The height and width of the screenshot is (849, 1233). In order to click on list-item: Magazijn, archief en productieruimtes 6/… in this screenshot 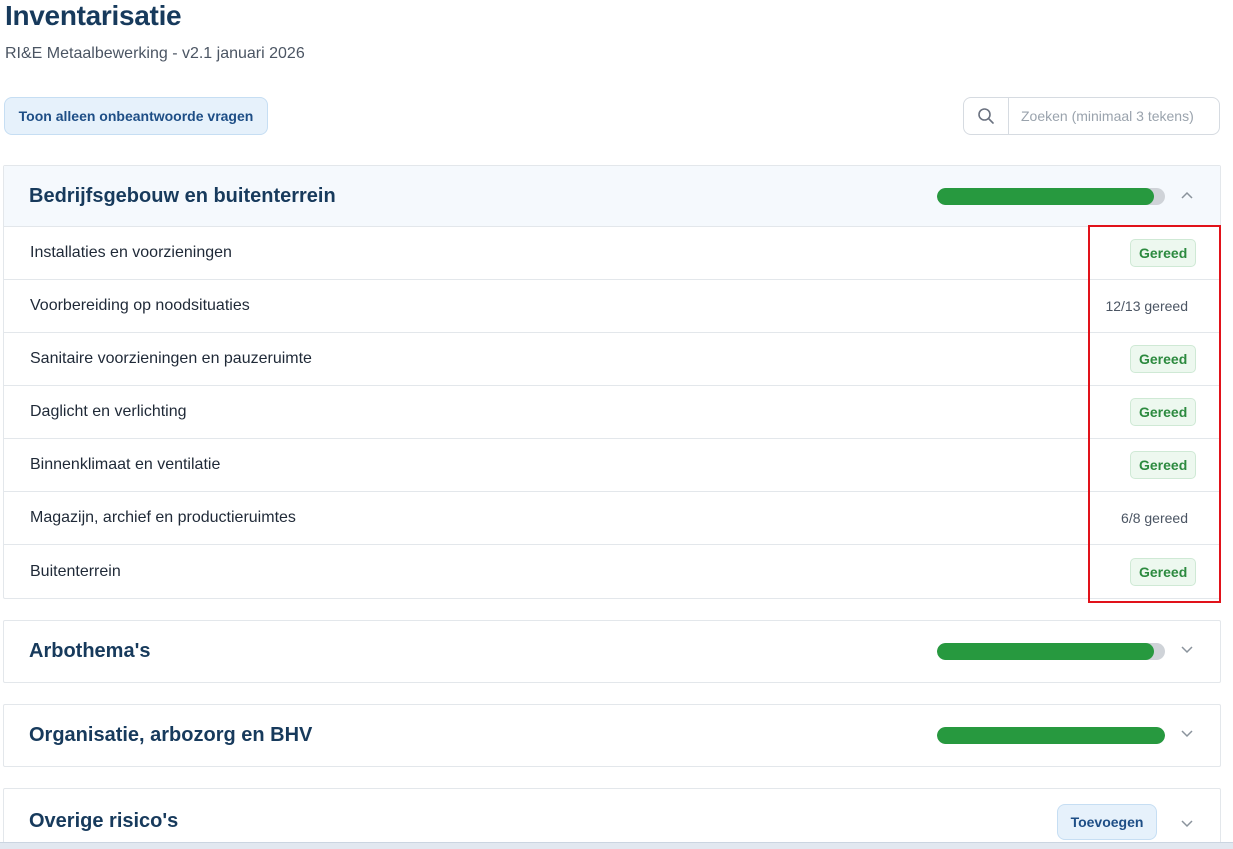, I will do `click(612, 518)`.